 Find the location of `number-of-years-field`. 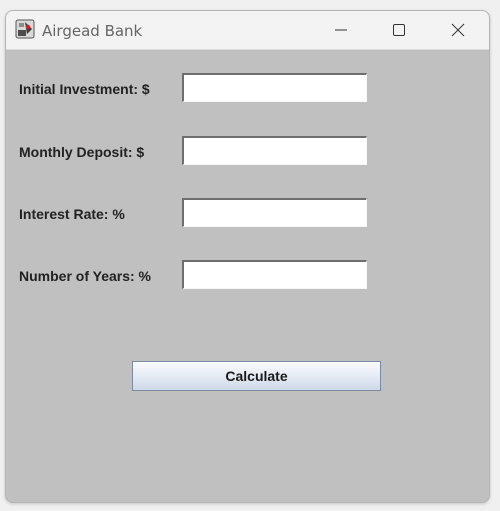

number-of-years-field is located at coordinates (274, 274).